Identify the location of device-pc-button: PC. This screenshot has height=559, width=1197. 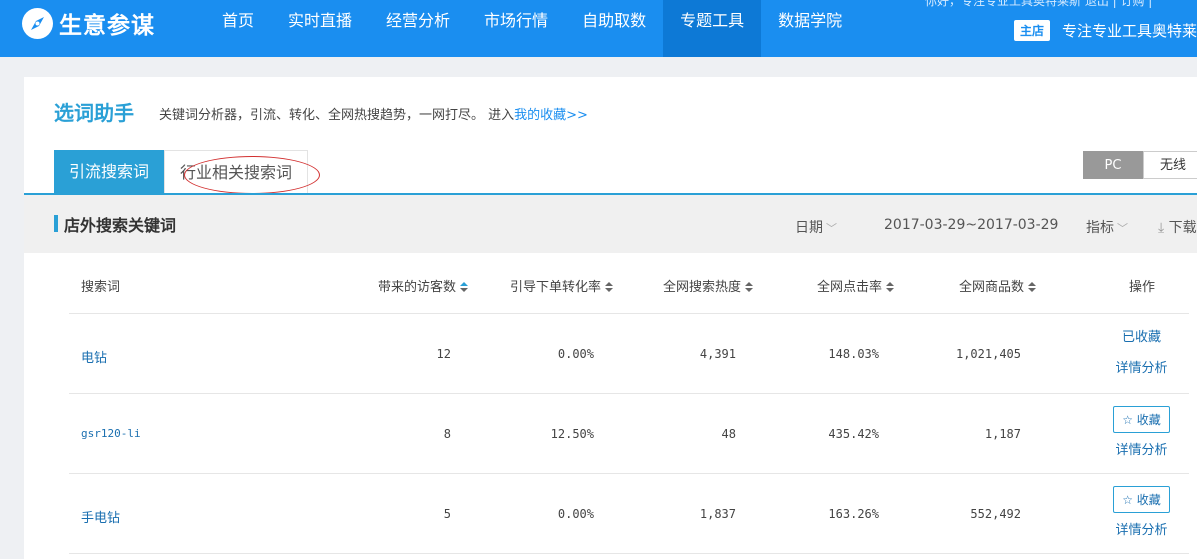
(1113, 165).